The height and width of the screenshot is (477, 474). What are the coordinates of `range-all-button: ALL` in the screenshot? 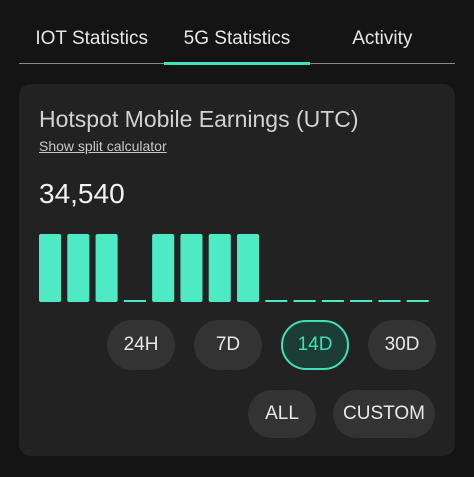 It's located at (282, 414).